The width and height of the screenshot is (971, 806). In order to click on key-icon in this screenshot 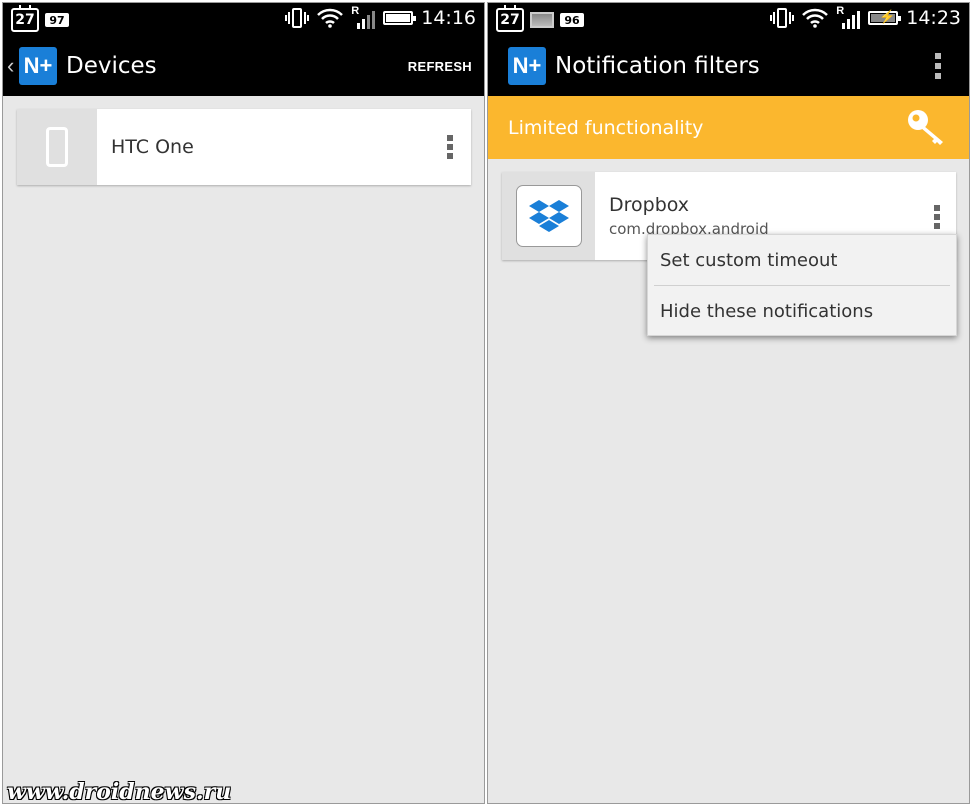, I will do `click(927, 129)`.